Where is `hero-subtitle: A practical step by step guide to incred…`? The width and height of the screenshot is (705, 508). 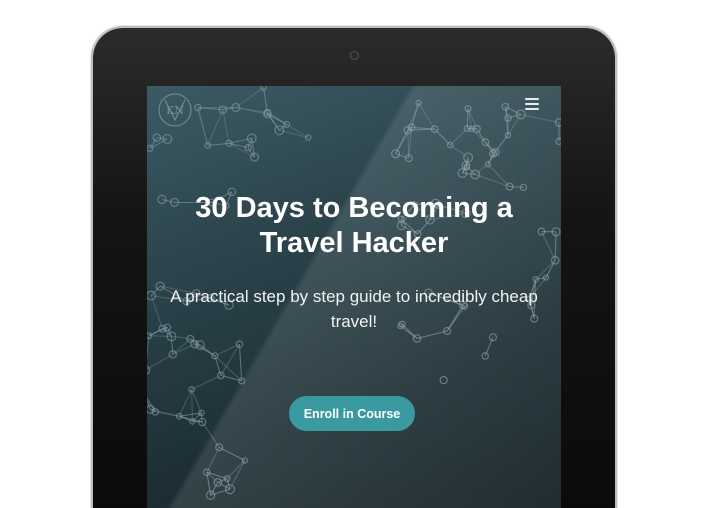 hero-subtitle: A practical step by step guide to incred… is located at coordinates (354, 309).